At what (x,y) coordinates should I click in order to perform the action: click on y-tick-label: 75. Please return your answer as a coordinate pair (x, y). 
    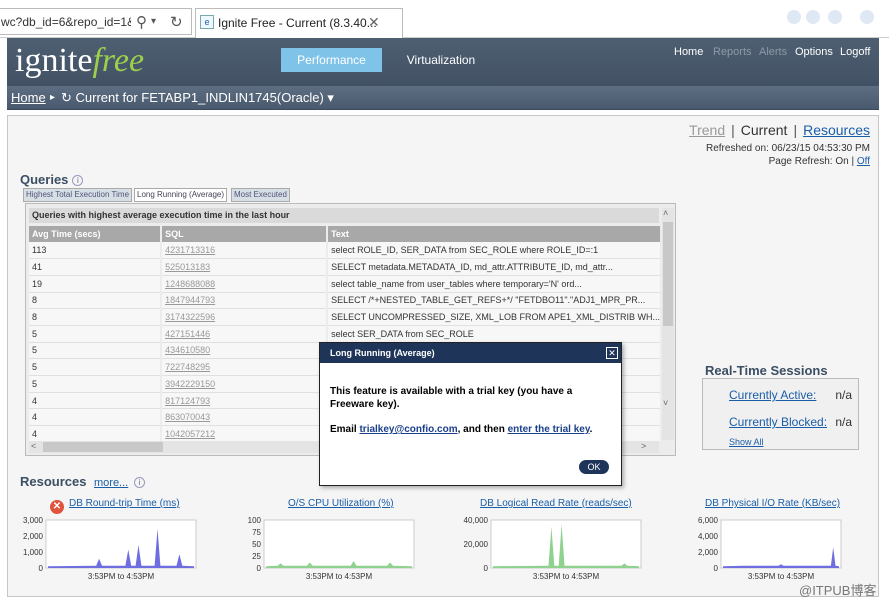
    Looking at the image, I should click on (256, 532).